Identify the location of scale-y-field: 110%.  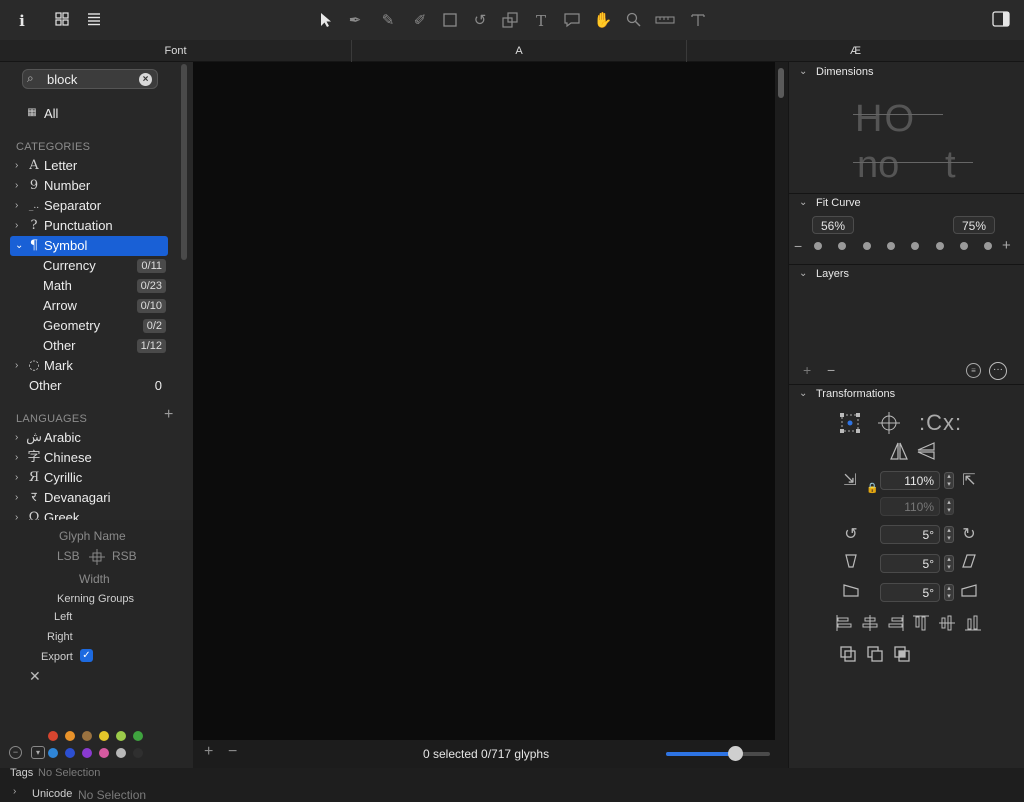
(910, 506).